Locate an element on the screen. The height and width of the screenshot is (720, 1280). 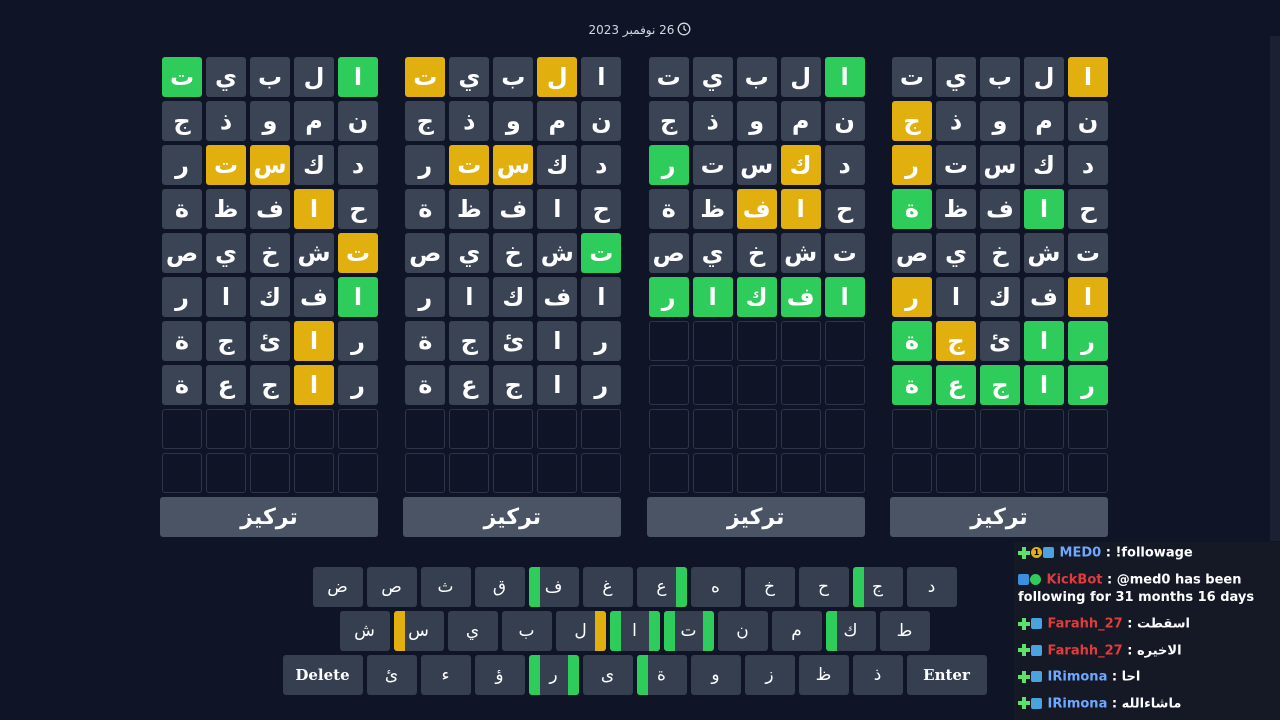
clock-icon is located at coordinates (684, 30).